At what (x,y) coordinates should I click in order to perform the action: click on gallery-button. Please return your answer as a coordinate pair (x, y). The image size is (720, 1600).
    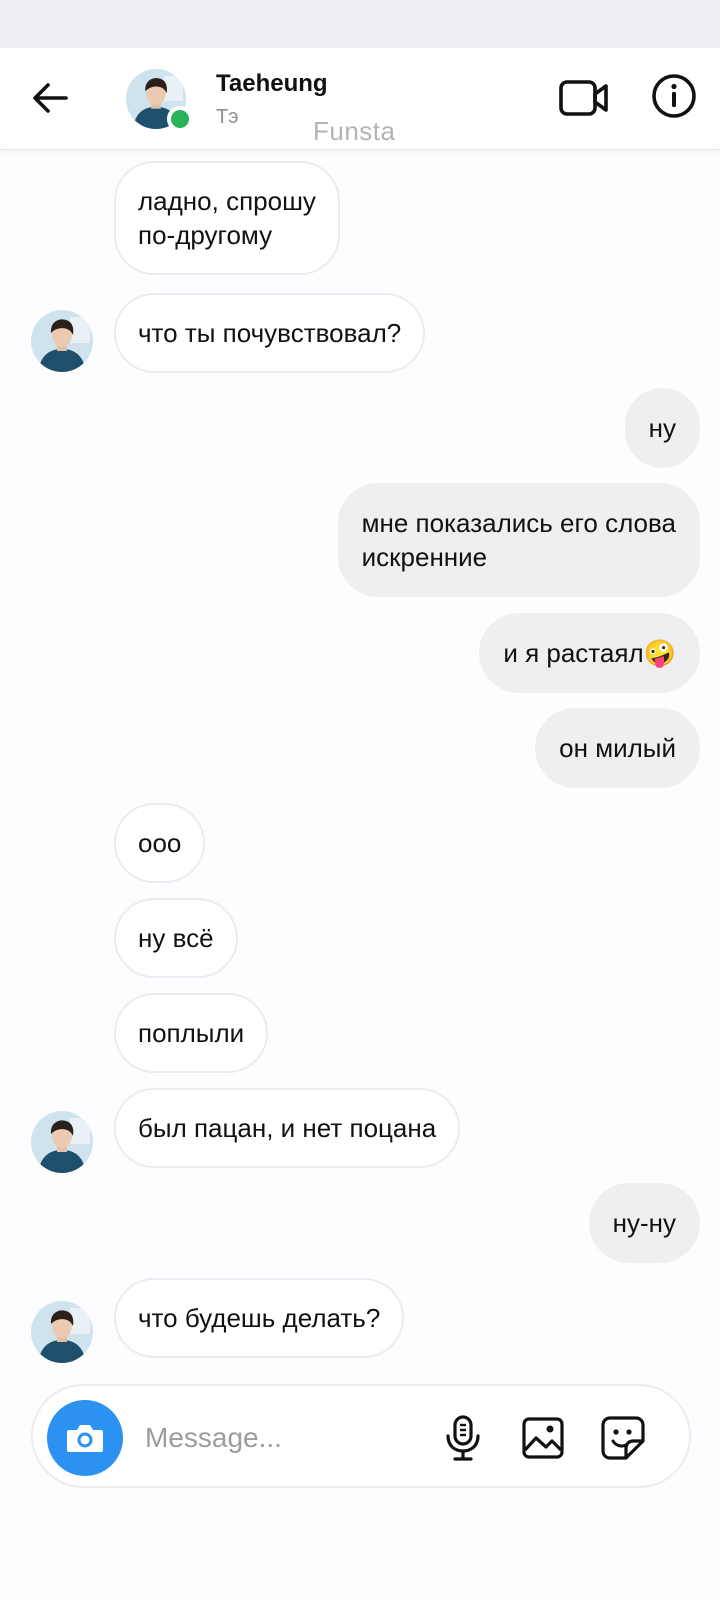
    Looking at the image, I should click on (543, 1438).